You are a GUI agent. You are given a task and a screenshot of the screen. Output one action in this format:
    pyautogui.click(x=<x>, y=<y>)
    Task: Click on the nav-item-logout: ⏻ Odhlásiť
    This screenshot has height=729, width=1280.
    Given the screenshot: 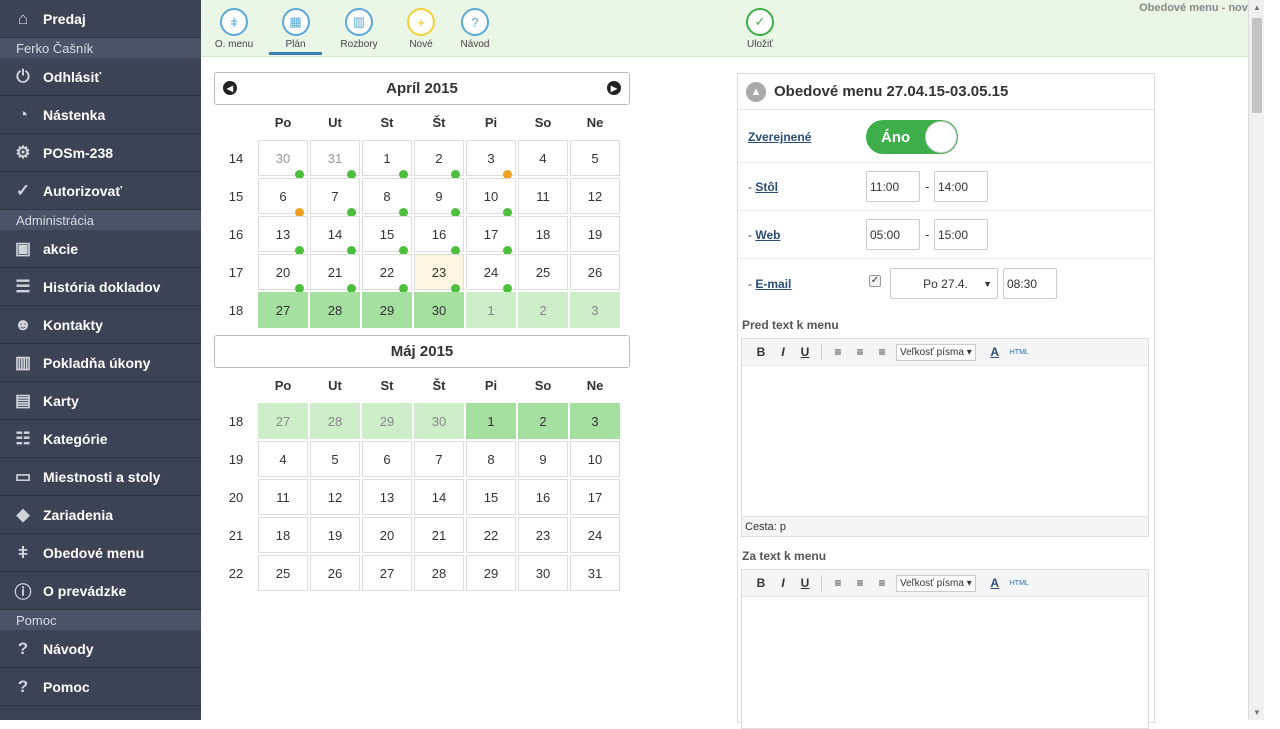 What is the action you would take?
    pyautogui.click(x=100, y=77)
    